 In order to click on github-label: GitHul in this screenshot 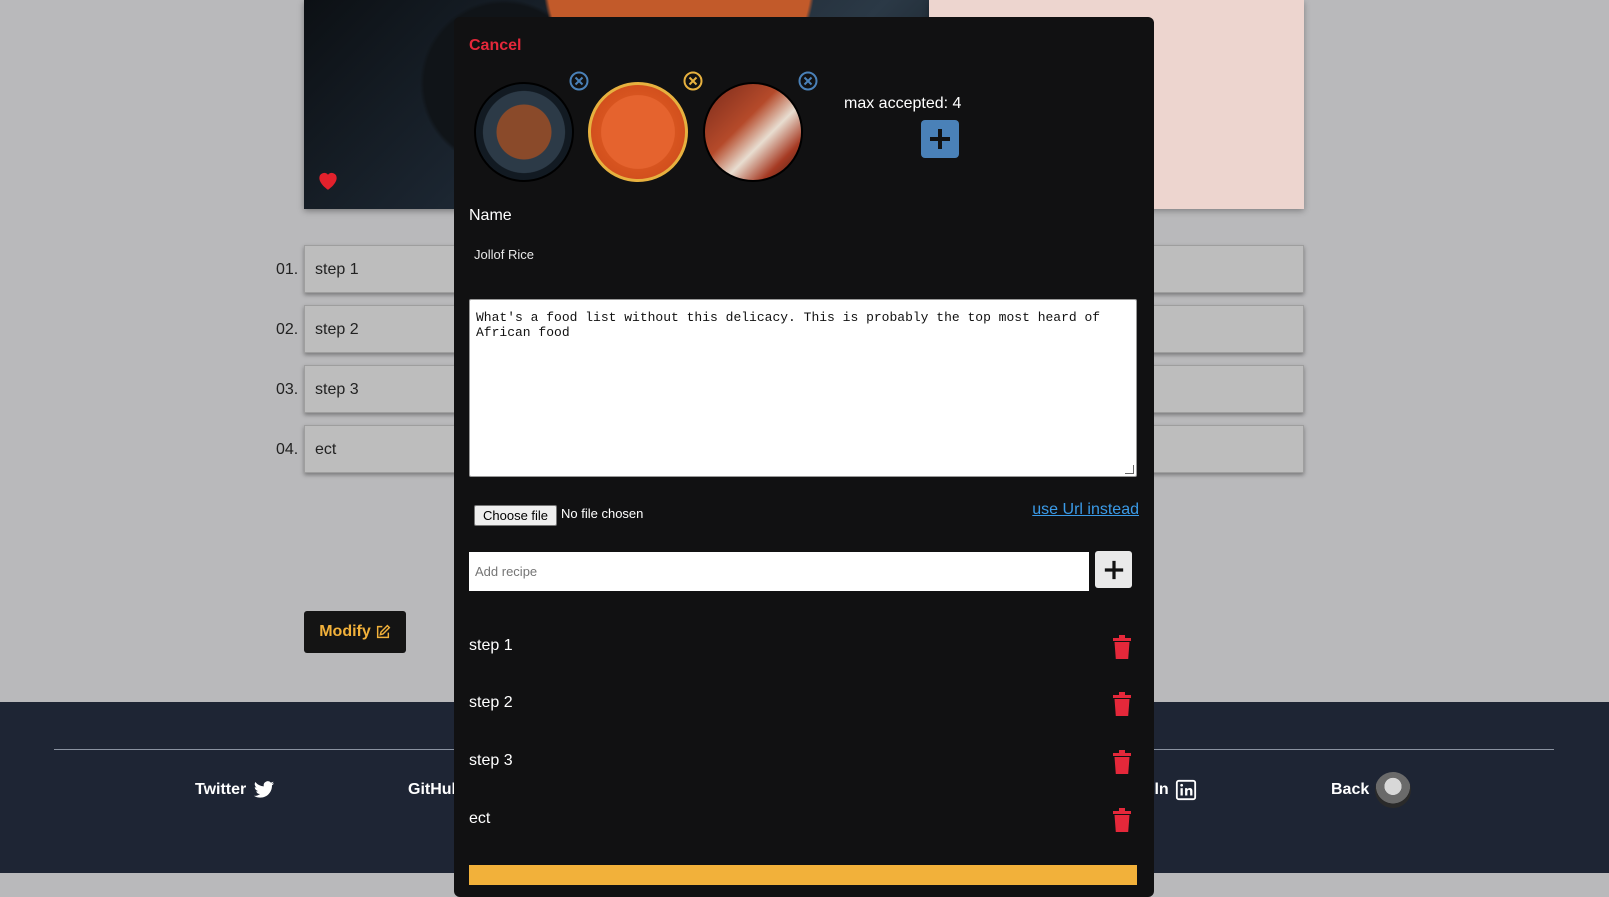, I will do `click(432, 789)`.